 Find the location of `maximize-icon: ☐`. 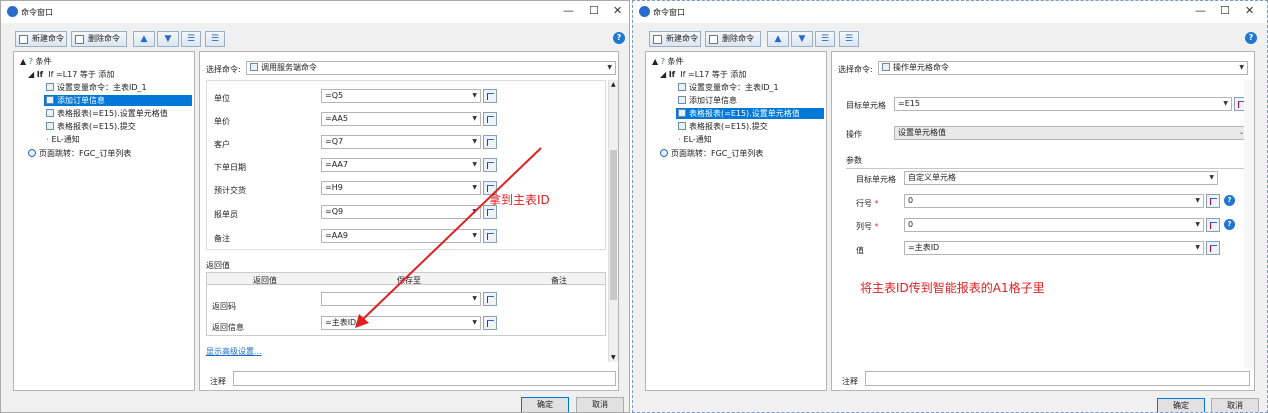

maximize-icon: ☐ is located at coordinates (1225, 11).